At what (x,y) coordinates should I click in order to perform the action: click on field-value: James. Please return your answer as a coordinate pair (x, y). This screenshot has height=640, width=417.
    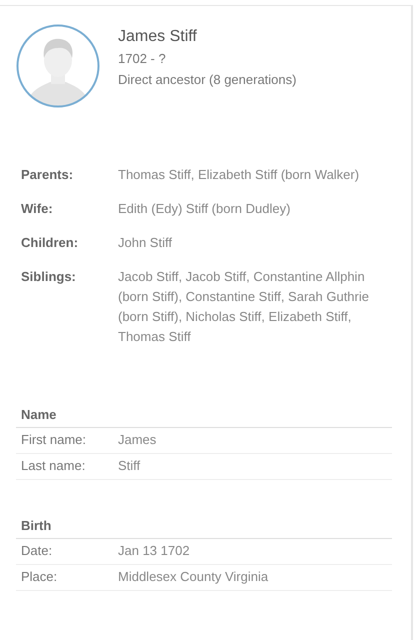
    Looking at the image, I should click on (137, 440).